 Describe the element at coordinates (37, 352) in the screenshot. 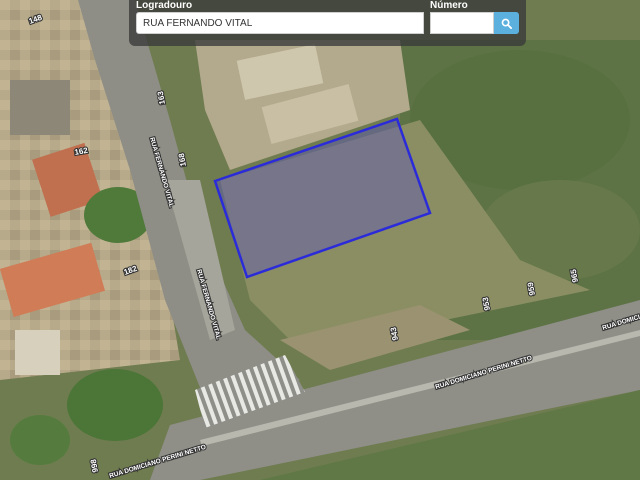

I see `roof-light` at that location.